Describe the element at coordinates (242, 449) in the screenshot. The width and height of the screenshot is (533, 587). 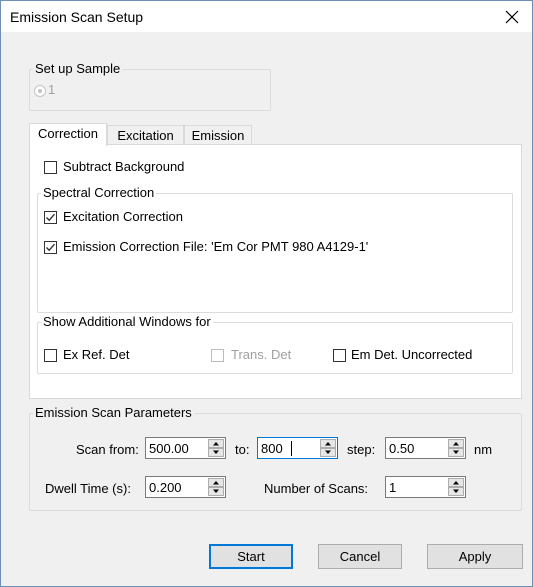
I see `to-label: to:` at that location.